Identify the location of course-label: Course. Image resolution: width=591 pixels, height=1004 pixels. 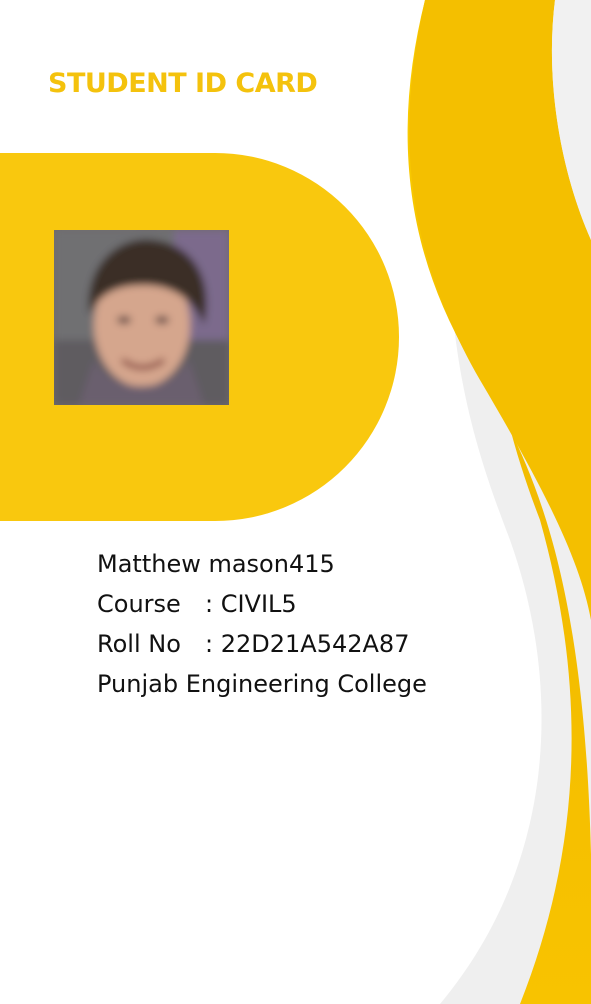
(139, 604).